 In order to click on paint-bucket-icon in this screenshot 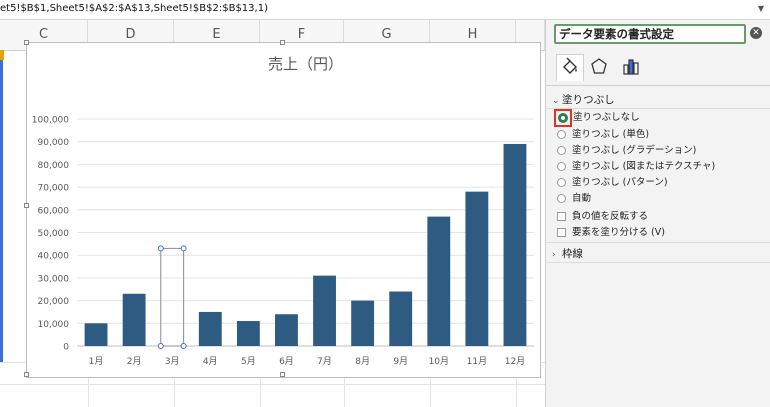, I will do `click(570, 65)`.